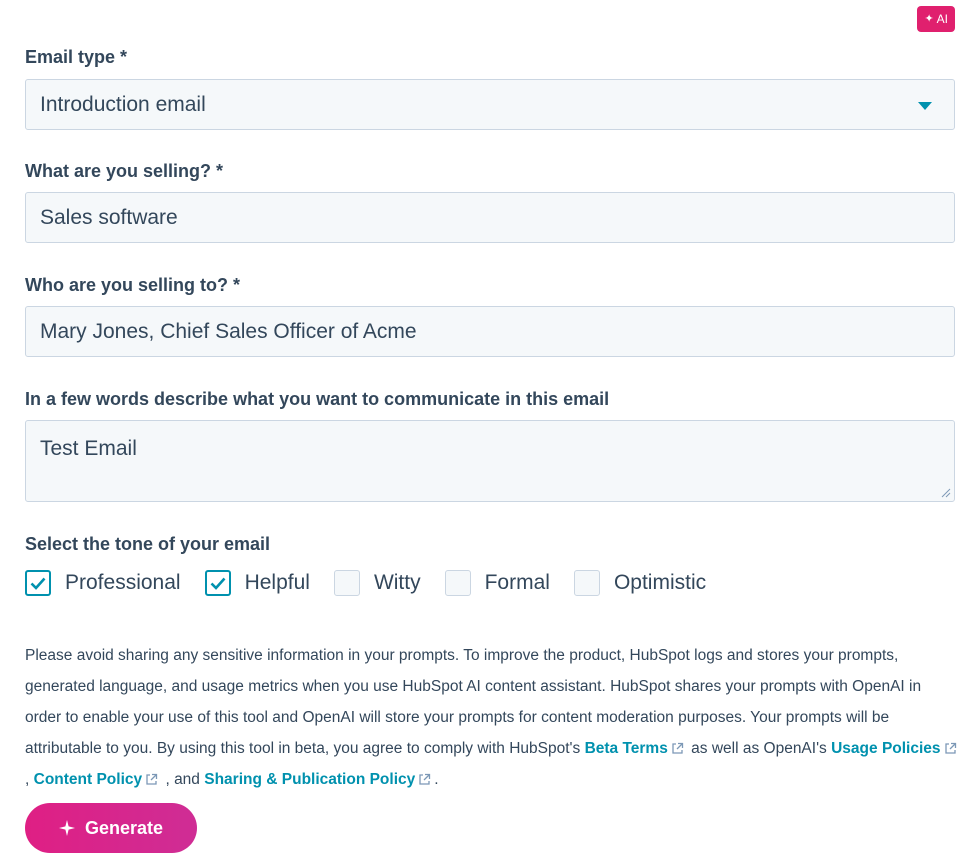 Image resolution: width=980 pixels, height=867 pixels. What do you see at coordinates (490, 461) in the screenshot?
I see `communicate-textarea: Test Email` at bounding box center [490, 461].